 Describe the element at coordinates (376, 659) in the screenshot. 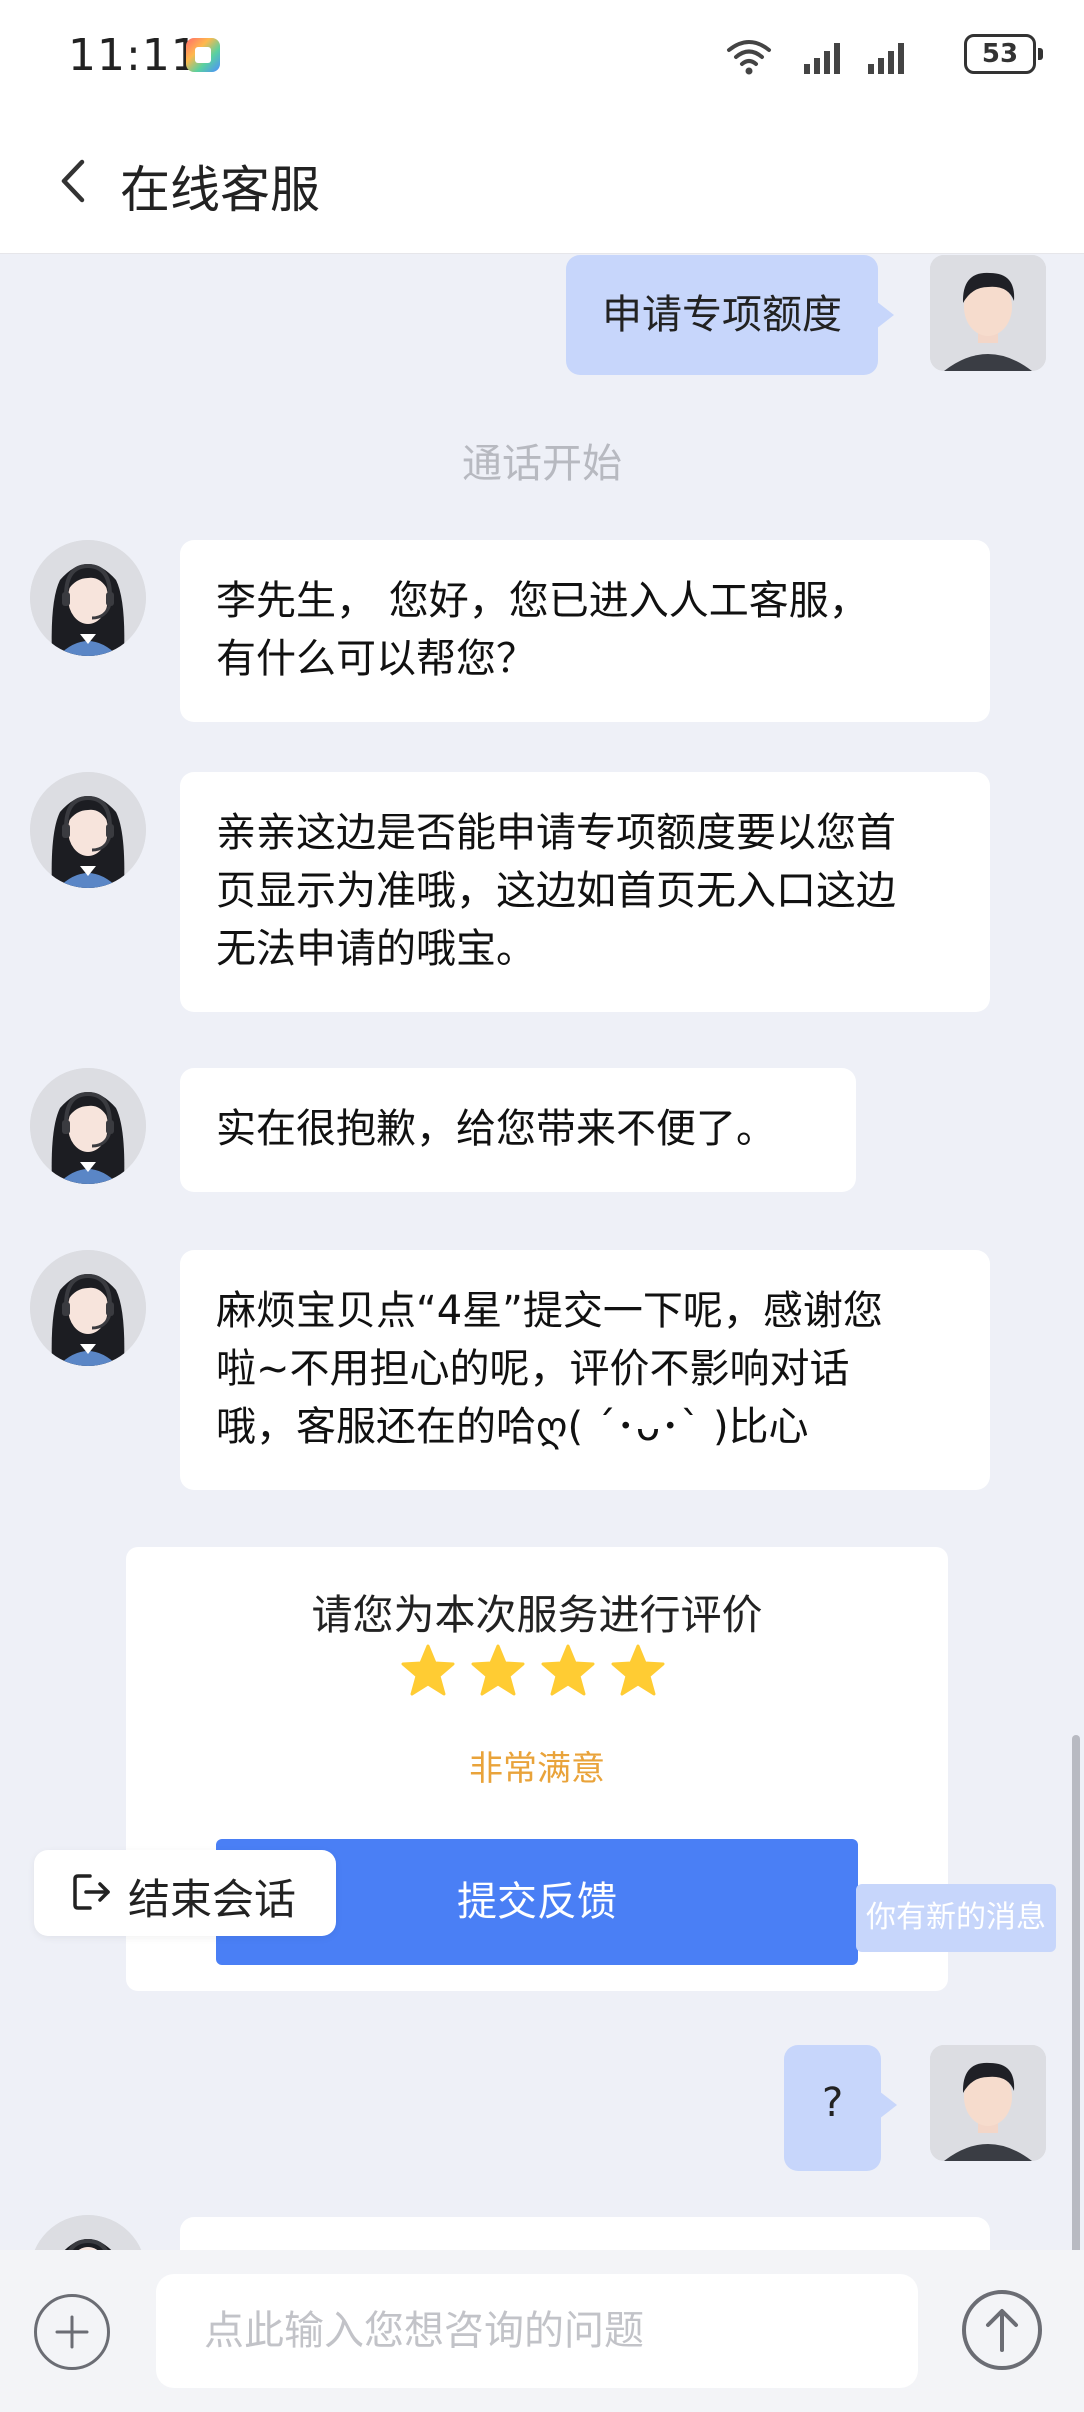

I see `message-line: 有什么可以帮您？` at that location.